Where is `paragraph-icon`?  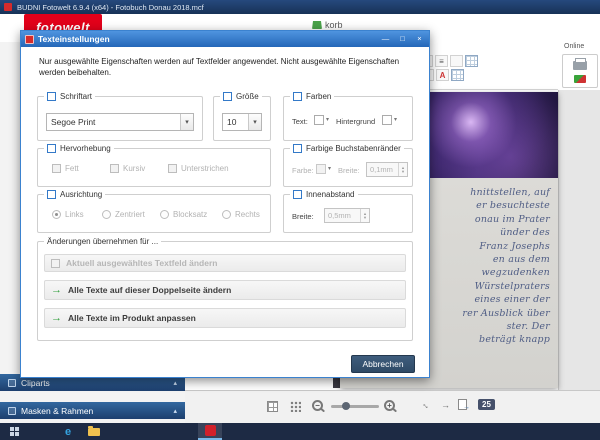 paragraph-icon is located at coordinates (441, 61).